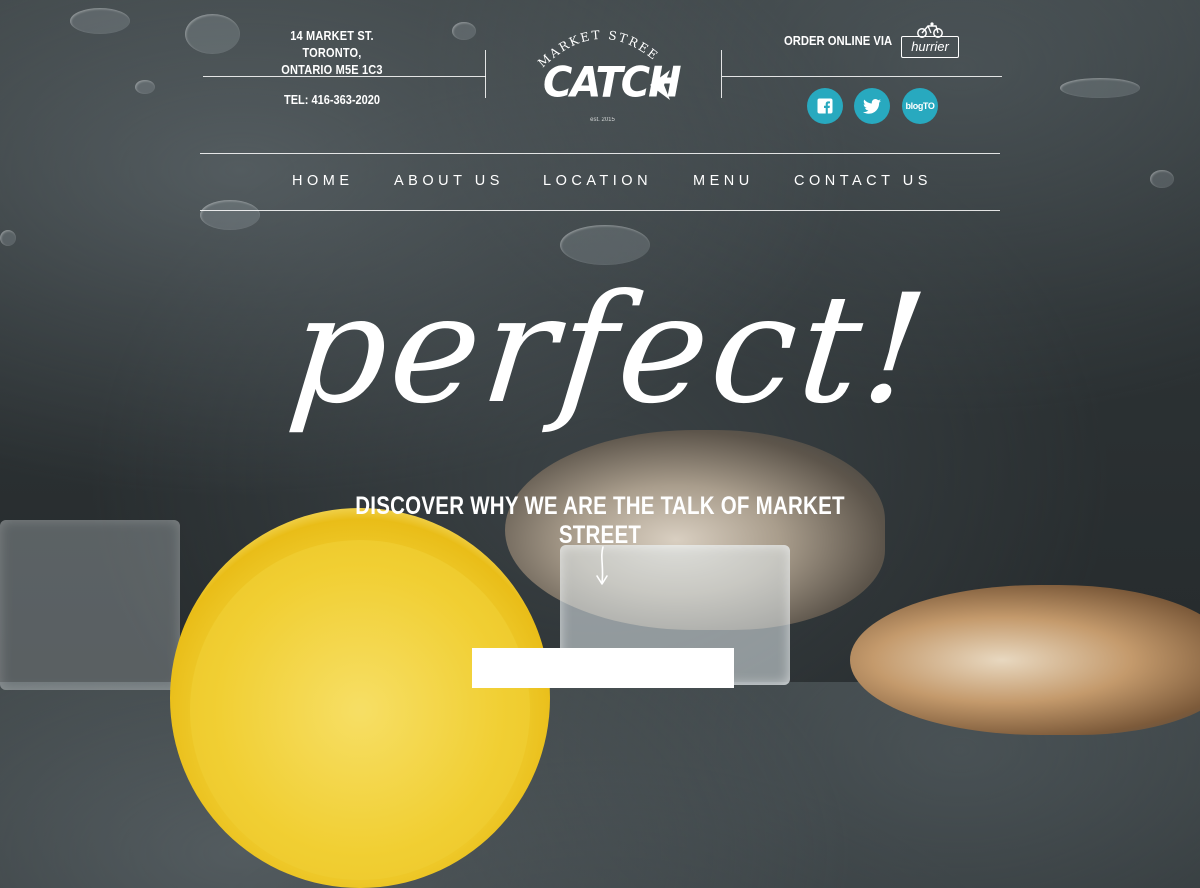 The width and height of the screenshot is (1200, 888). Describe the element at coordinates (323, 181) in the screenshot. I see `nav-home: HOME` at that location.